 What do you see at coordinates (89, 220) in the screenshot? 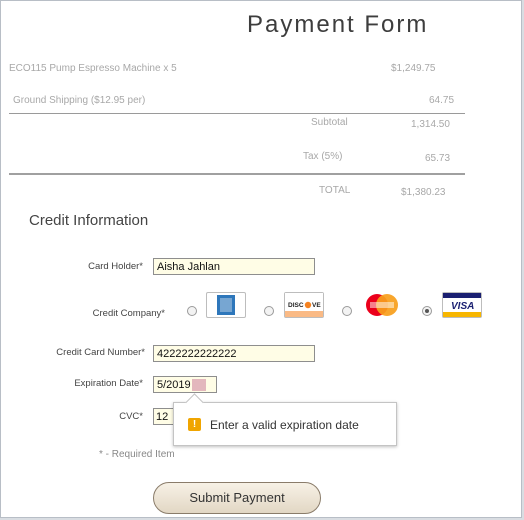
I see `credit-information-heading: Credit Information` at bounding box center [89, 220].